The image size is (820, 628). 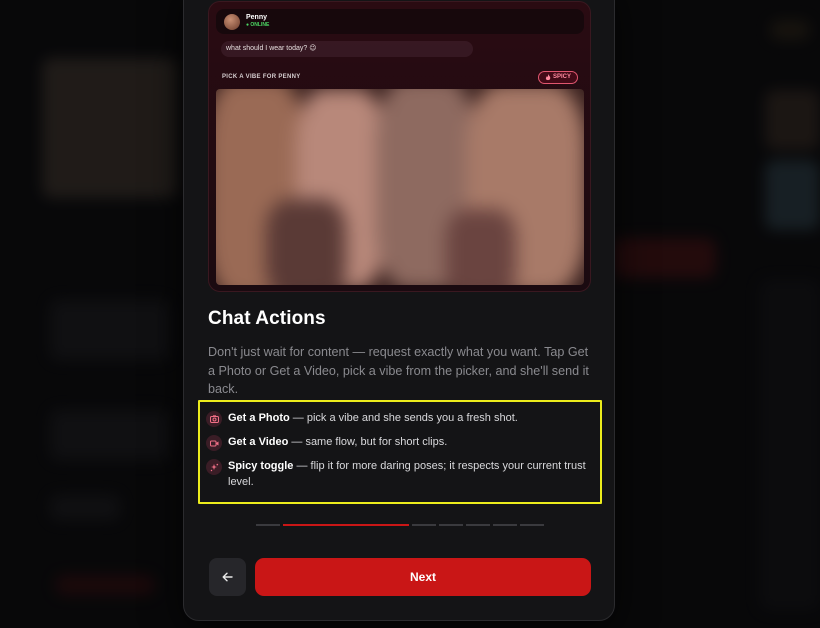 I want to click on chat-header: Penny ● ONLINE, so click(x=400, y=21).